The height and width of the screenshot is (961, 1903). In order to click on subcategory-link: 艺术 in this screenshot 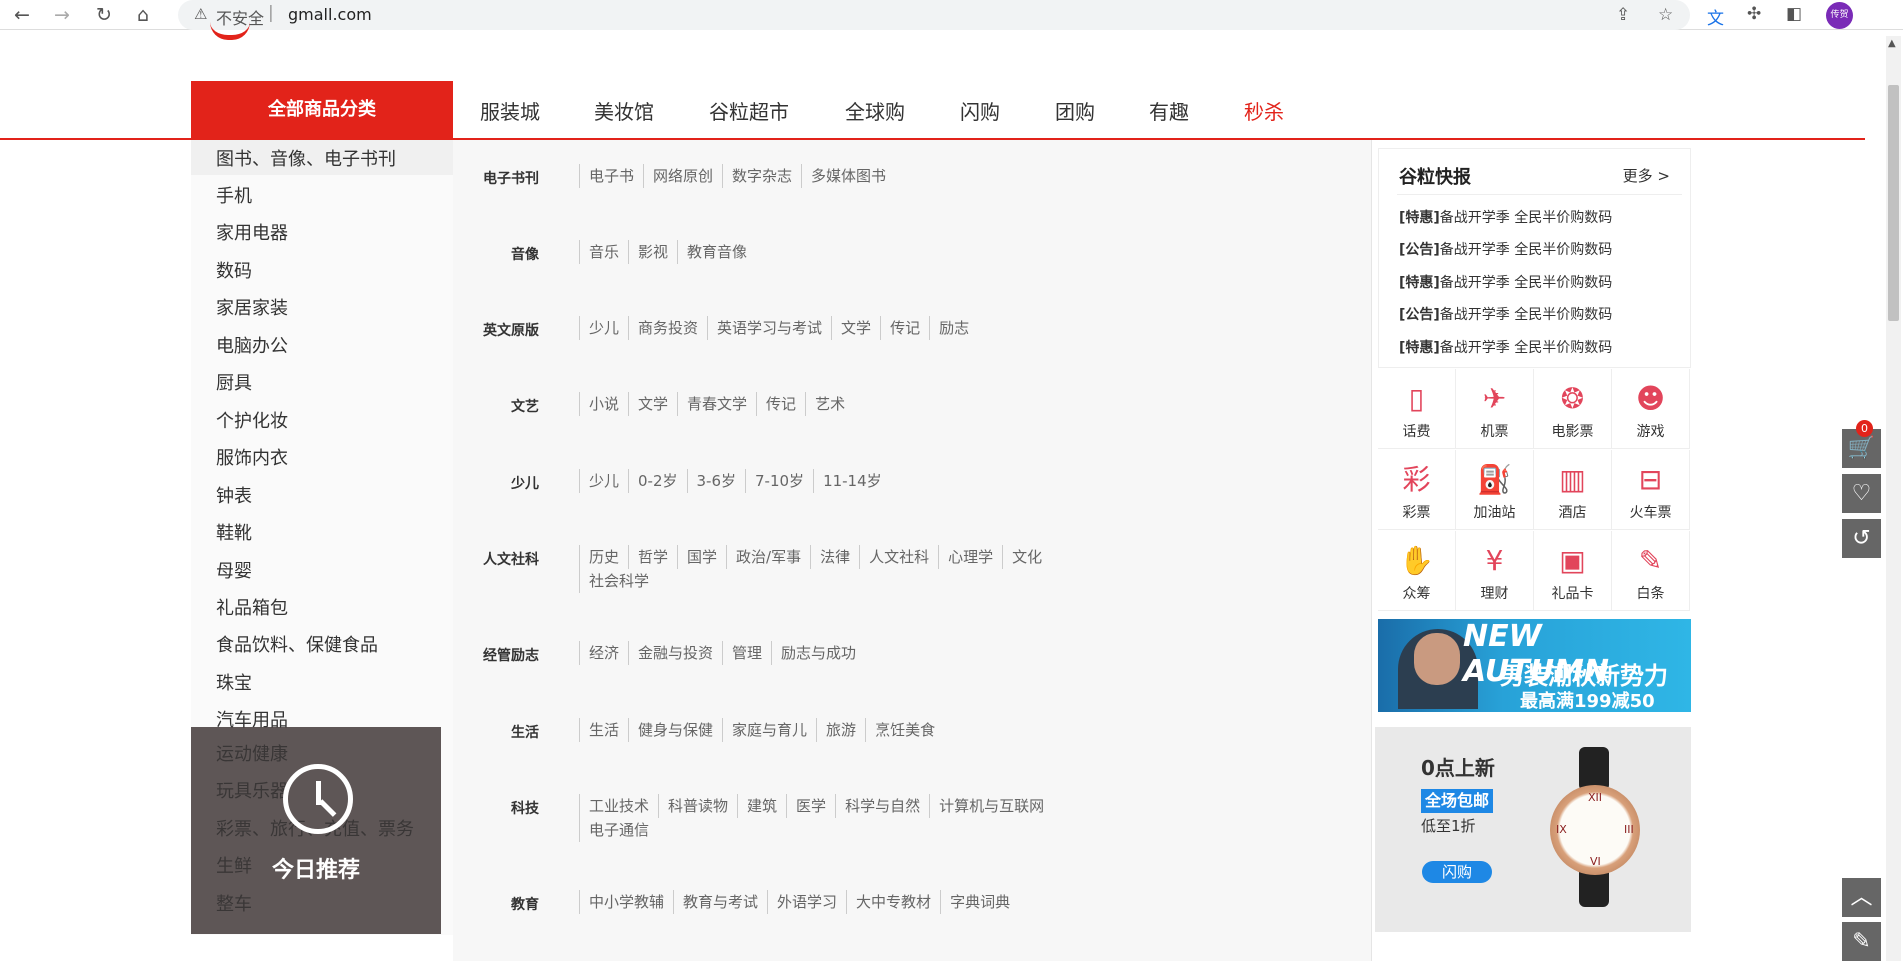, I will do `click(829, 404)`.